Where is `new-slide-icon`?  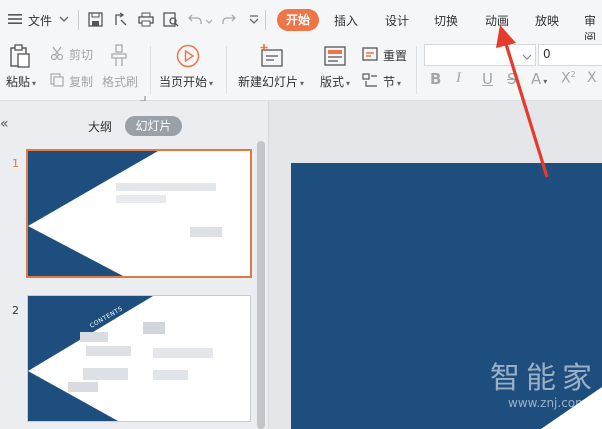 new-slide-icon is located at coordinates (272, 57).